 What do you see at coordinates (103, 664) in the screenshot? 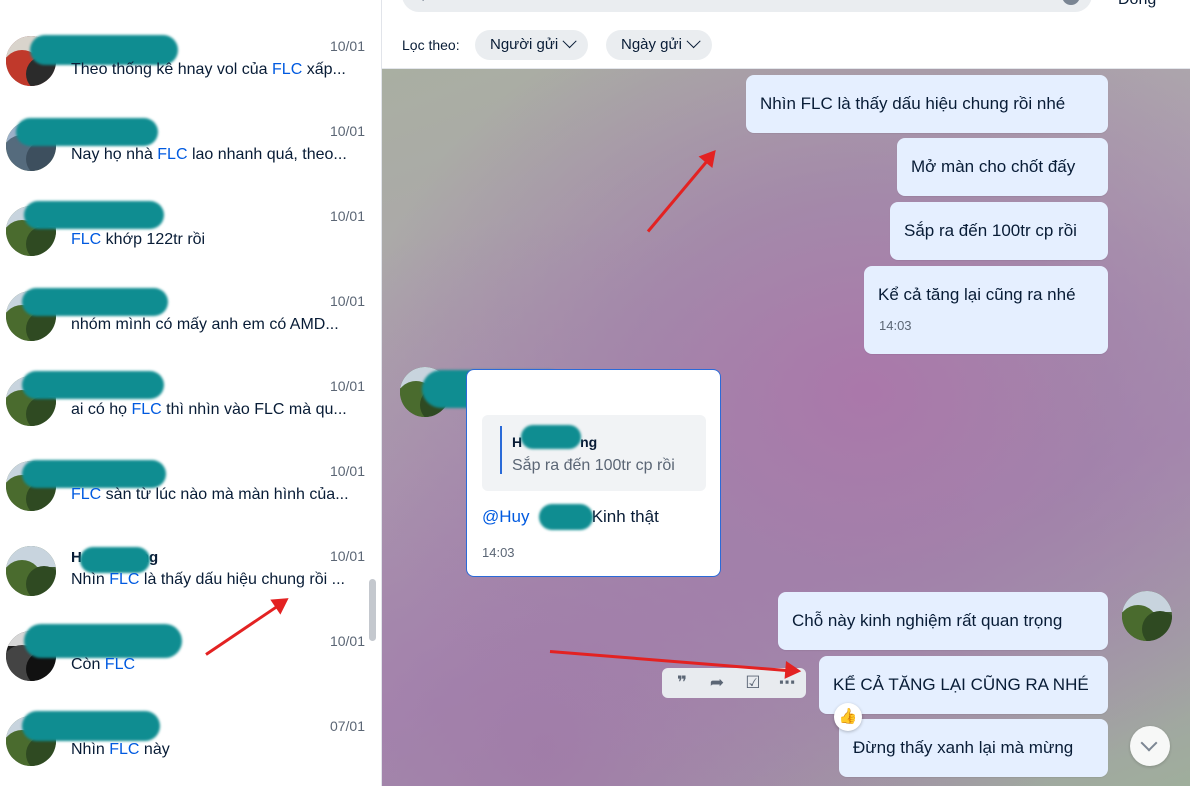
I see `result-preview: Còn FLC` at bounding box center [103, 664].